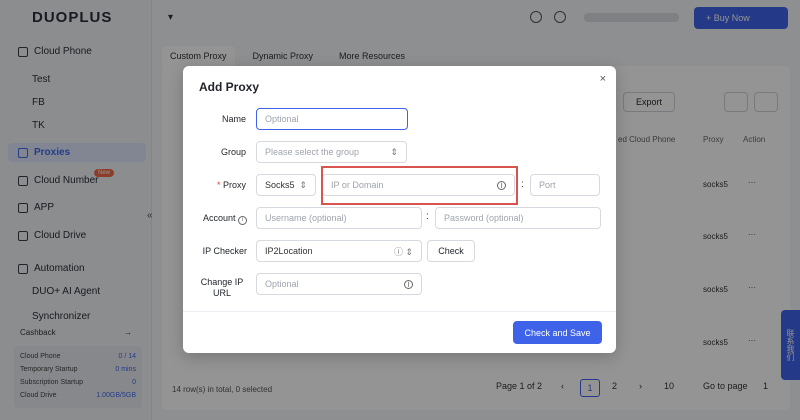 This screenshot has width=800, height=420. I want to click on ip-checker-value: IP2Location, so click(289, 251).